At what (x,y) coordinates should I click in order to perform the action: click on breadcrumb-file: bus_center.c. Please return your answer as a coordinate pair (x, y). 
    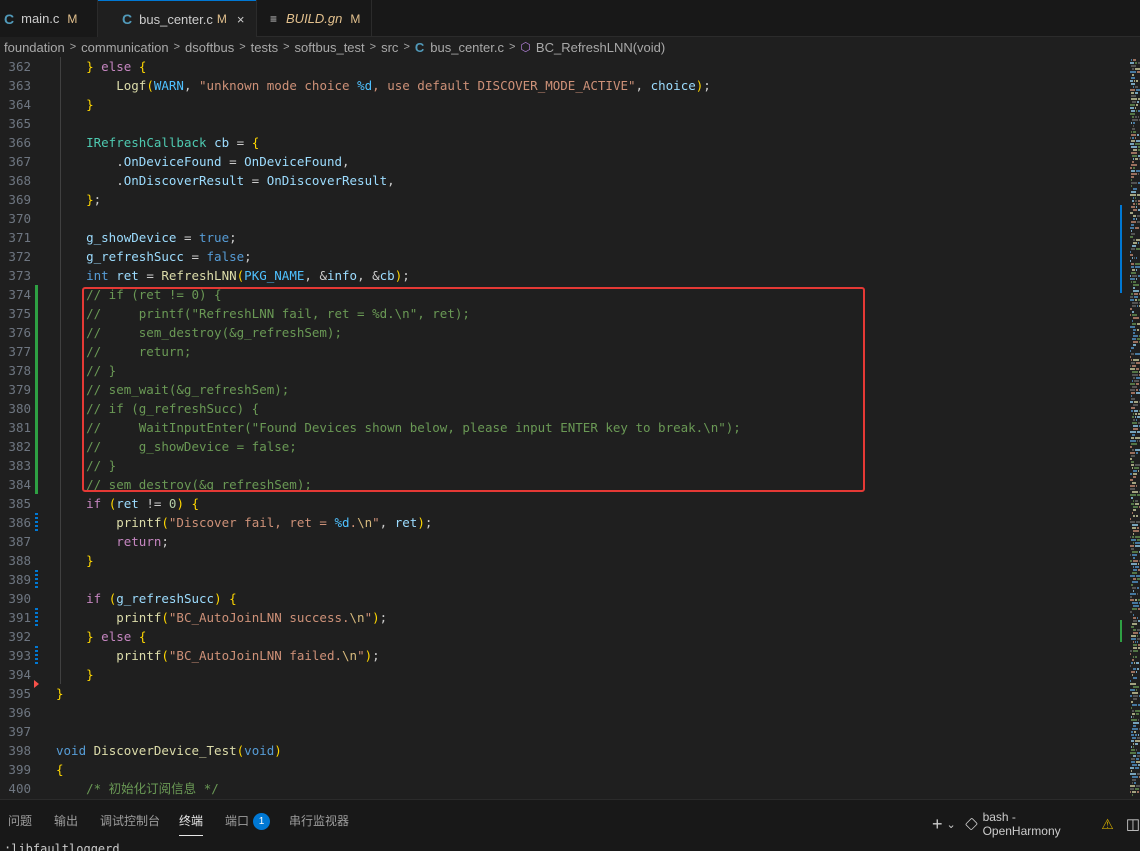
    Looking at the image, I should click on (467, 47).